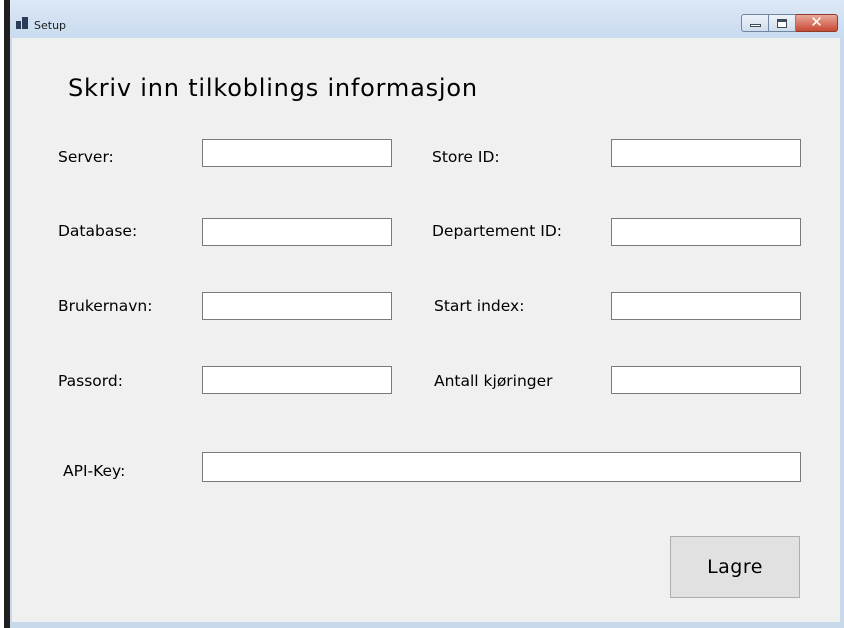  What do you see at coordinates (90, 381) in the screenshot?
I see `passord-label: Passord:` at bounding box center [90, 381].